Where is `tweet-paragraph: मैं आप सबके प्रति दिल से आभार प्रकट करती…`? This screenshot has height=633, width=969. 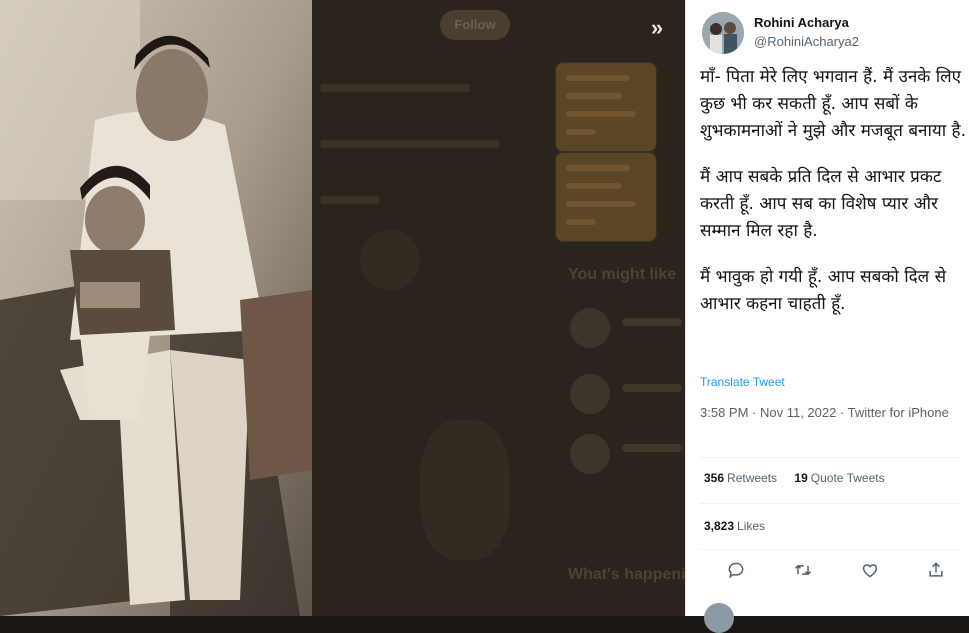 tweet-paragraph: मैं आप सबके प्रति दिल से आभार प्रकट करती… is located at coordinates (821, 204).